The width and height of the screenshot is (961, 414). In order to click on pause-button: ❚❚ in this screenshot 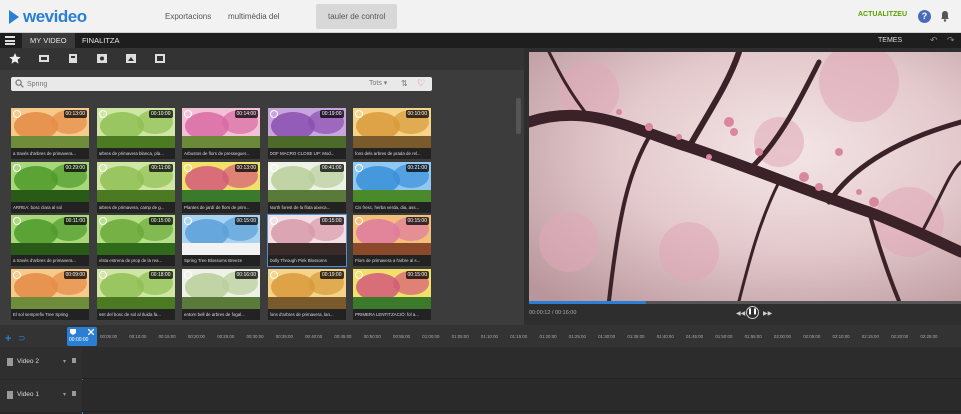, I will do `click(752, 312)`.